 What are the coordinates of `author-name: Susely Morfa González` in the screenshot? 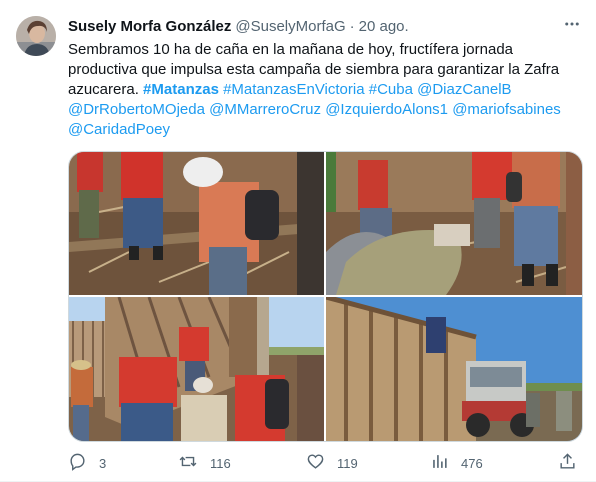 It's located at (149, 26).